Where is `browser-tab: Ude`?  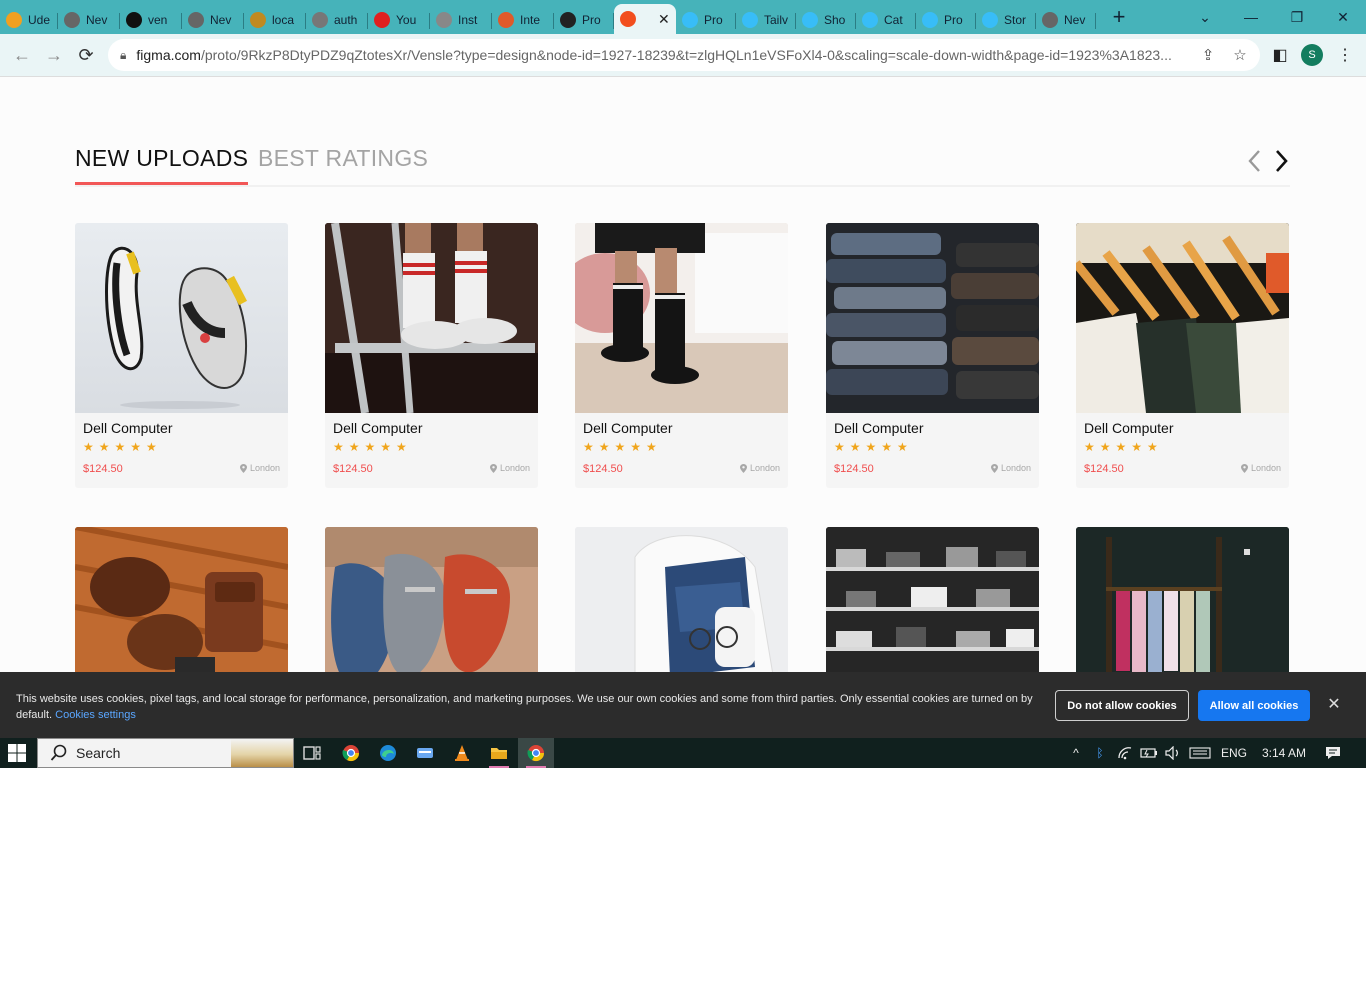
browser-tab: Ude is located at coordinates (29, 20).